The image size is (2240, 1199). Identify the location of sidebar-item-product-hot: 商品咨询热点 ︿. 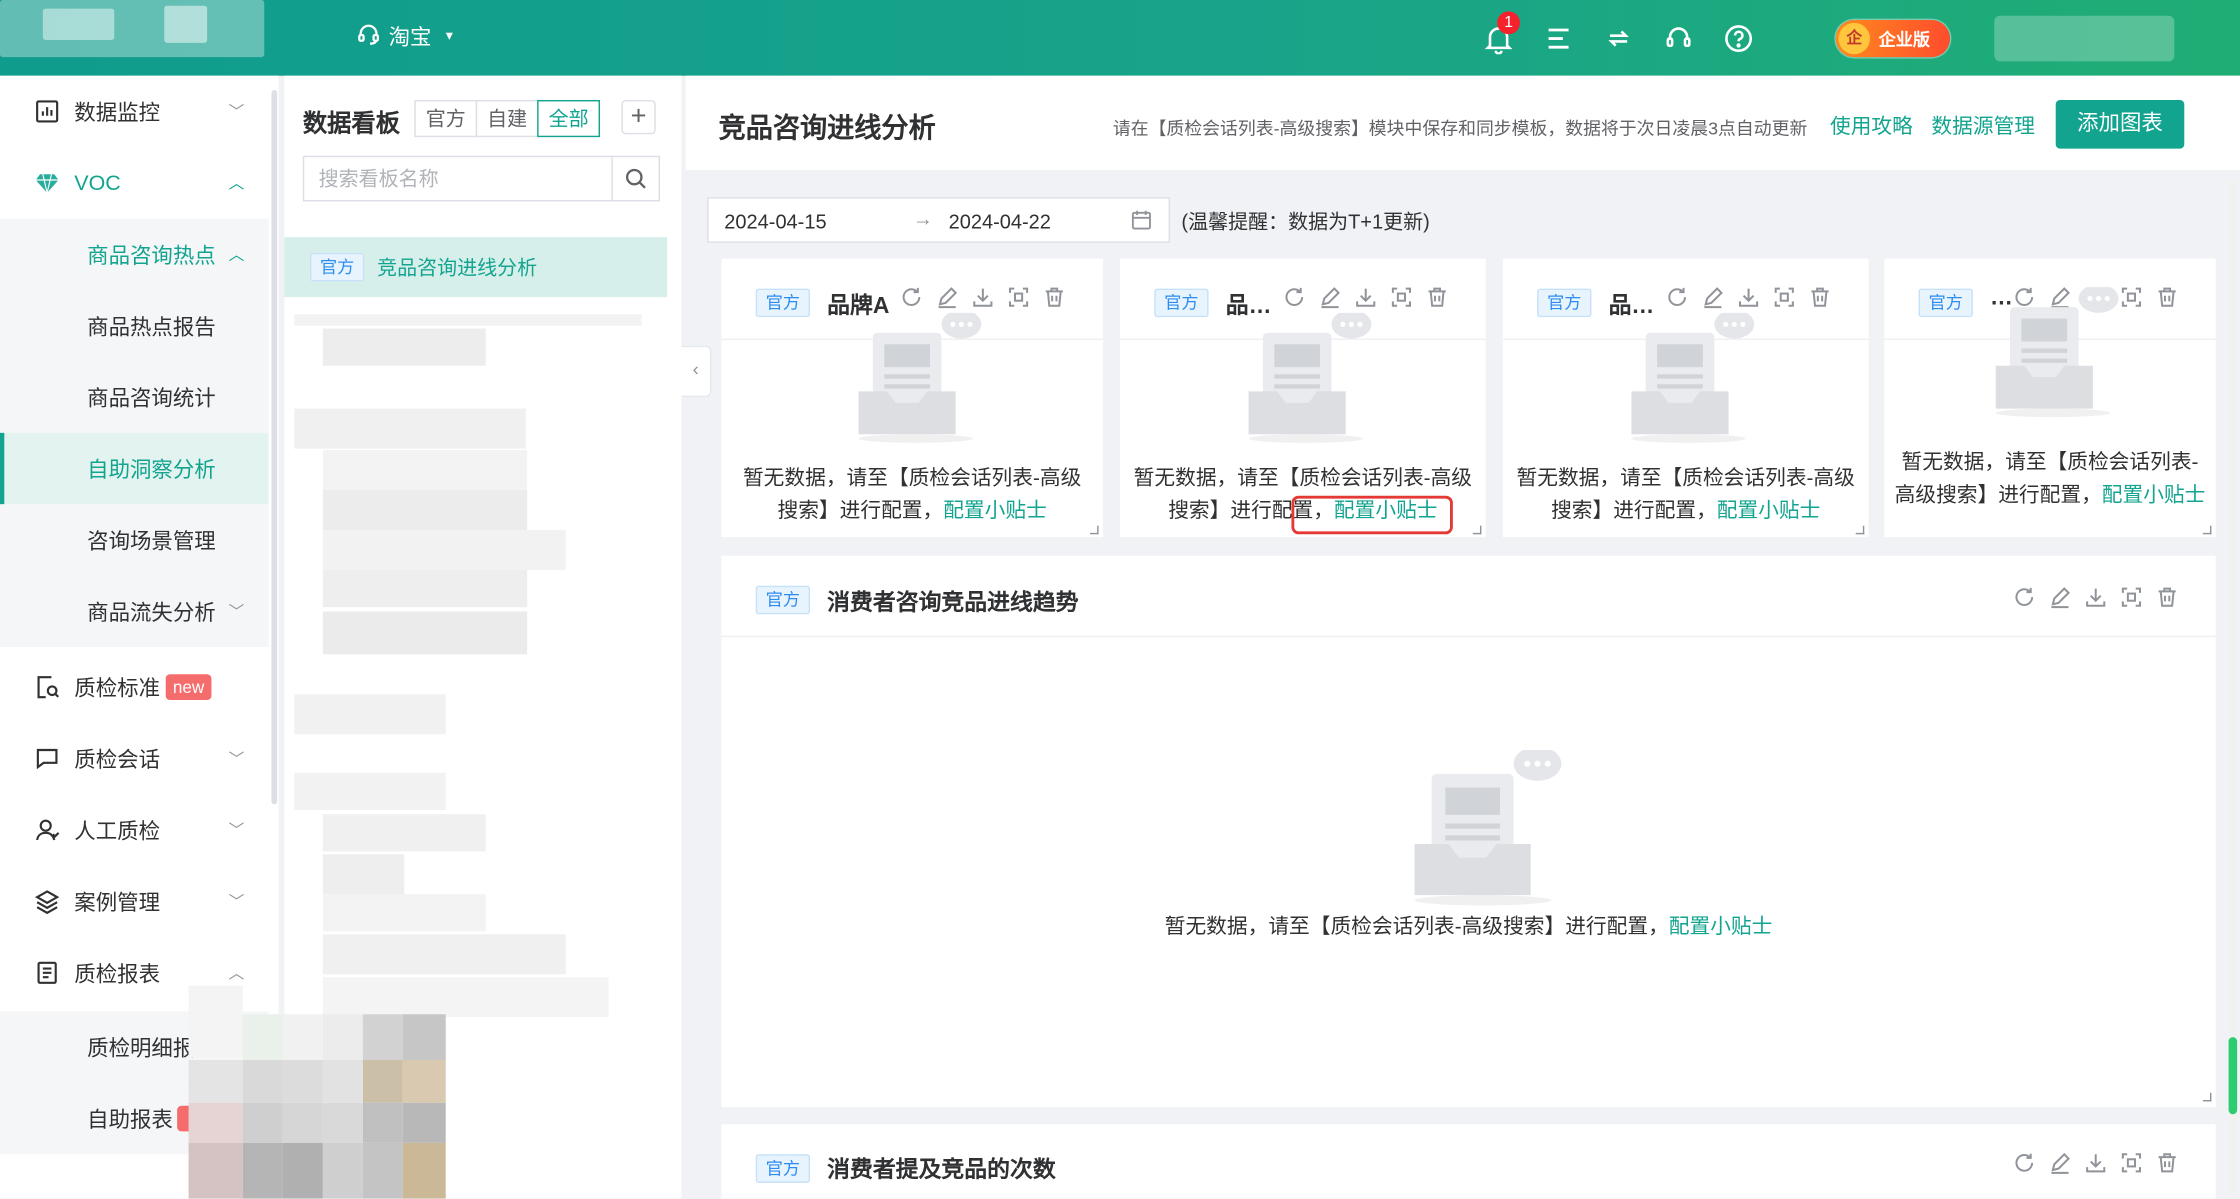
(134, 254).